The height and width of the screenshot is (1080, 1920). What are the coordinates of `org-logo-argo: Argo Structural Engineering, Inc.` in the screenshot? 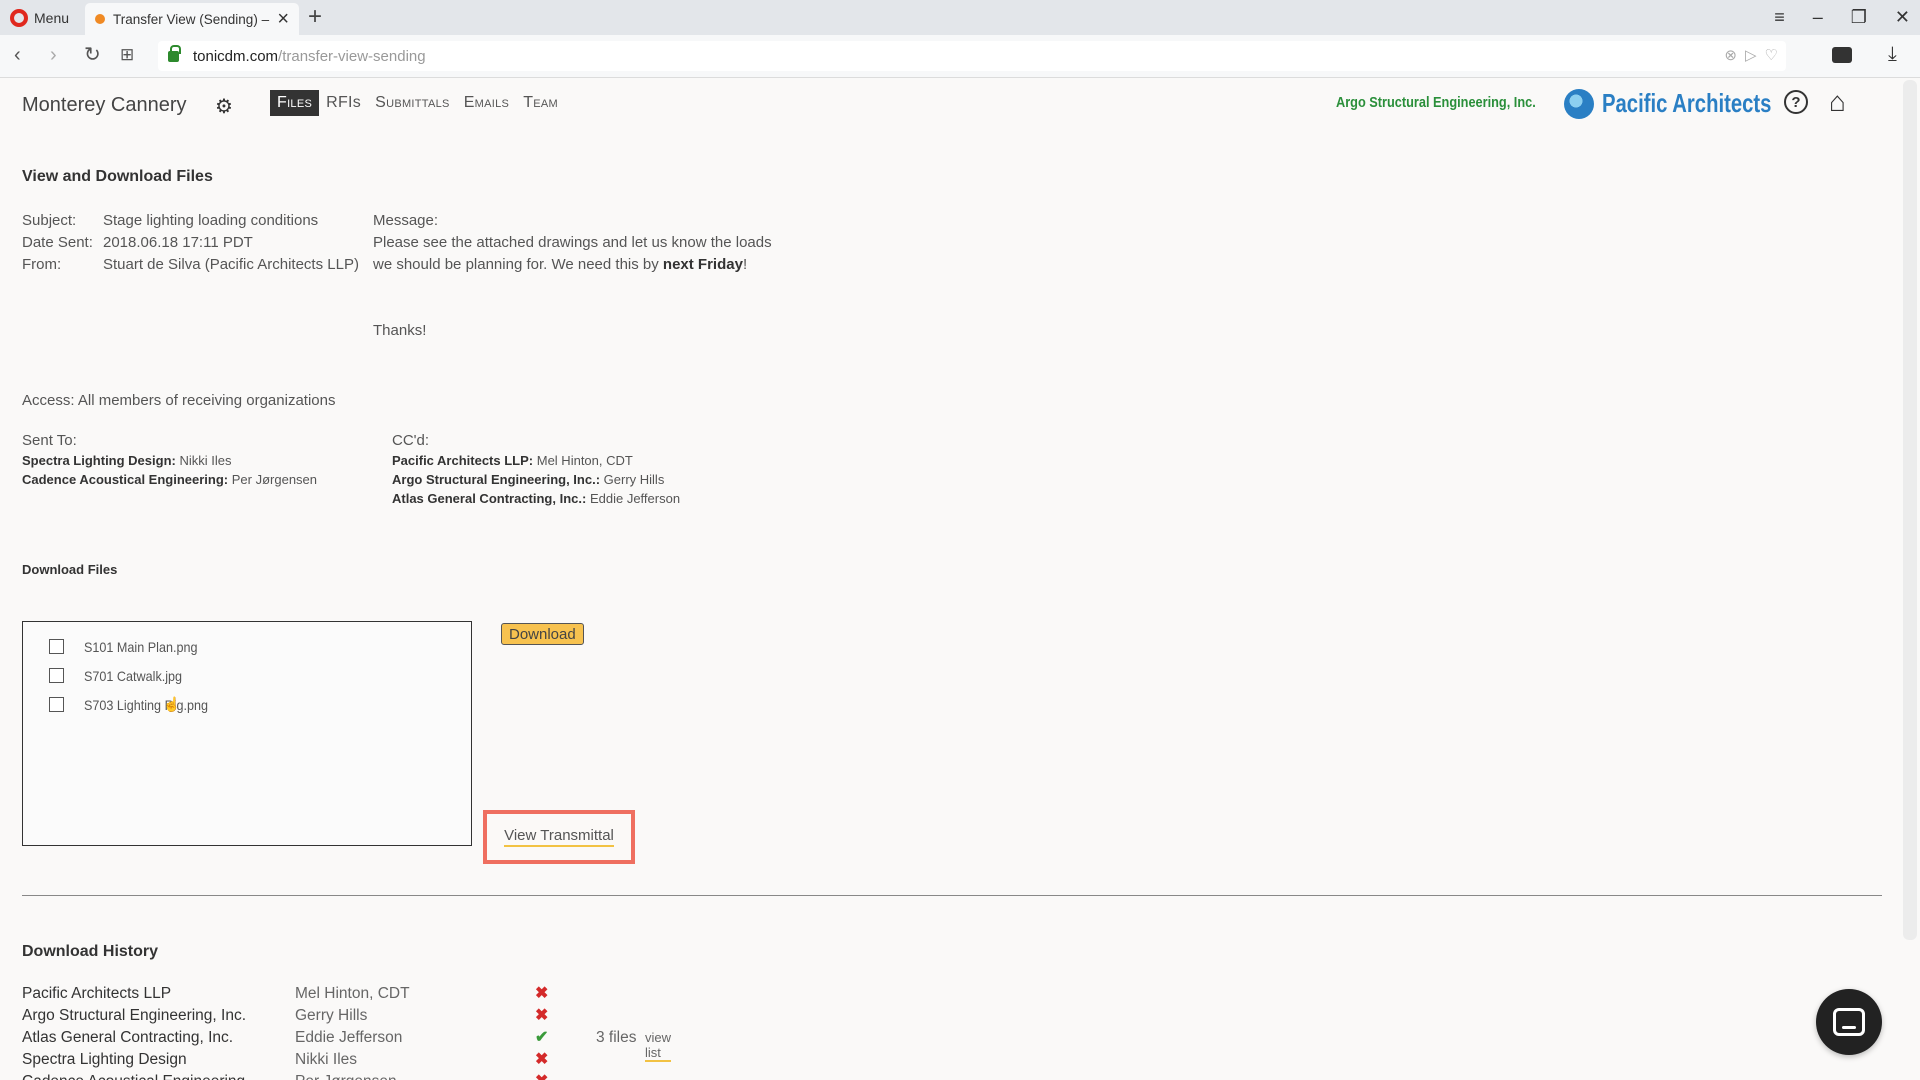 It's located at (1436, 102).